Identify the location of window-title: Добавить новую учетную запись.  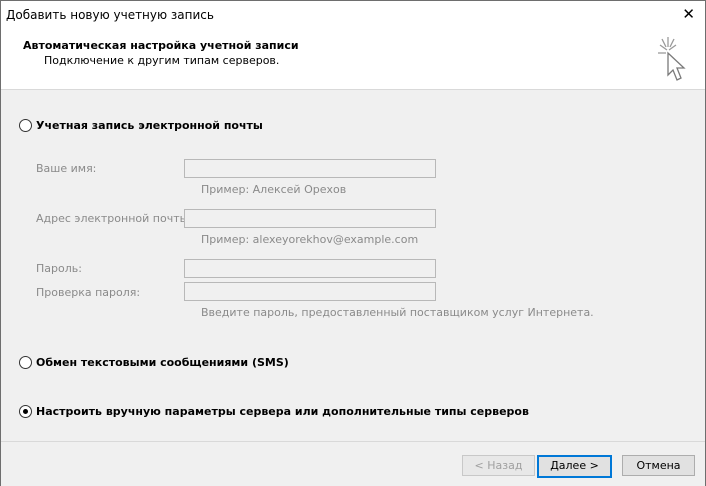
(110, 15).